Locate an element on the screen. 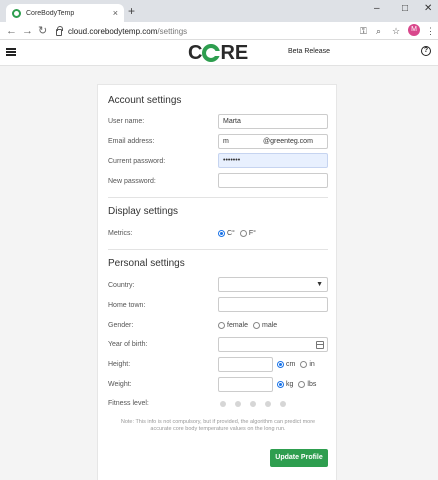  fitness-level-selector is located at coordinates (257, 404).